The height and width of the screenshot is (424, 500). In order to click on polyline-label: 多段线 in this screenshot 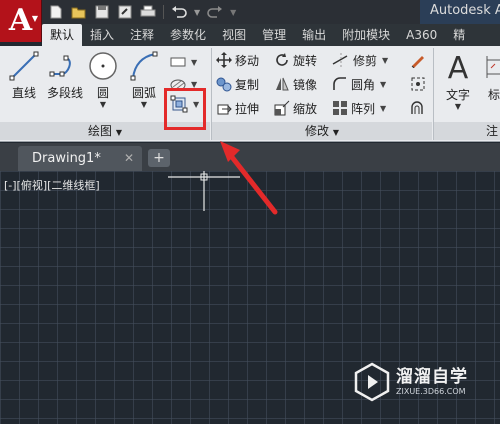, I will do `click(64, 93)`.